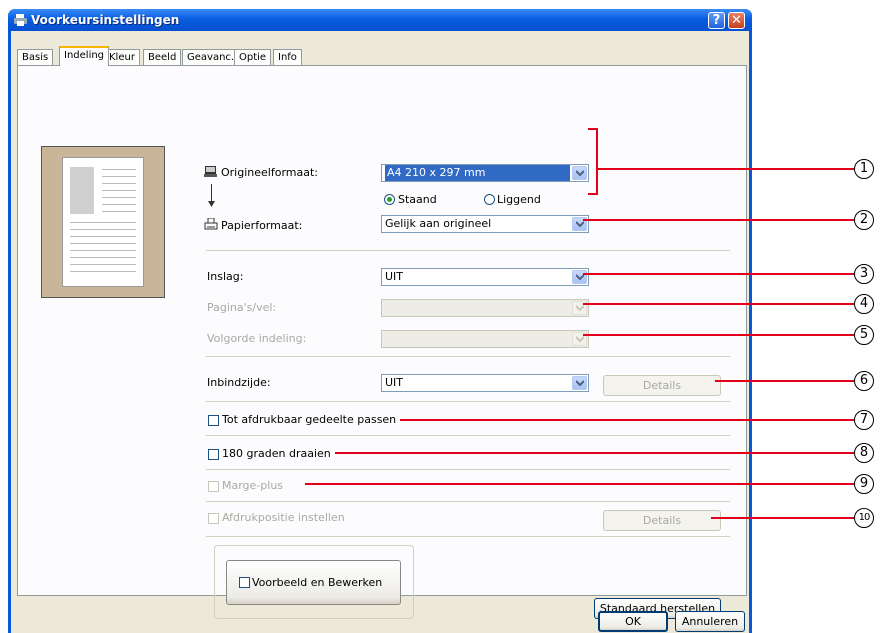 The width and height of the screenshot is (886, 633). Describe the element at coordinates (864, 484) in the screenshot. I see `callout-9: 9` at that location.